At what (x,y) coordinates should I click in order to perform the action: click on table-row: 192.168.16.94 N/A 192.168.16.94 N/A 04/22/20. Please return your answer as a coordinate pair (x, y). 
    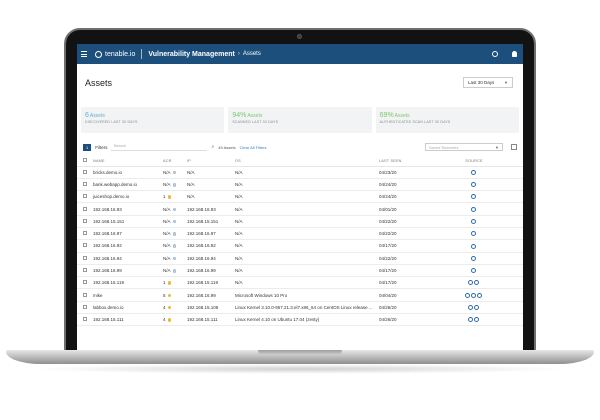
    Looking at the image, I should click on (300, 258).